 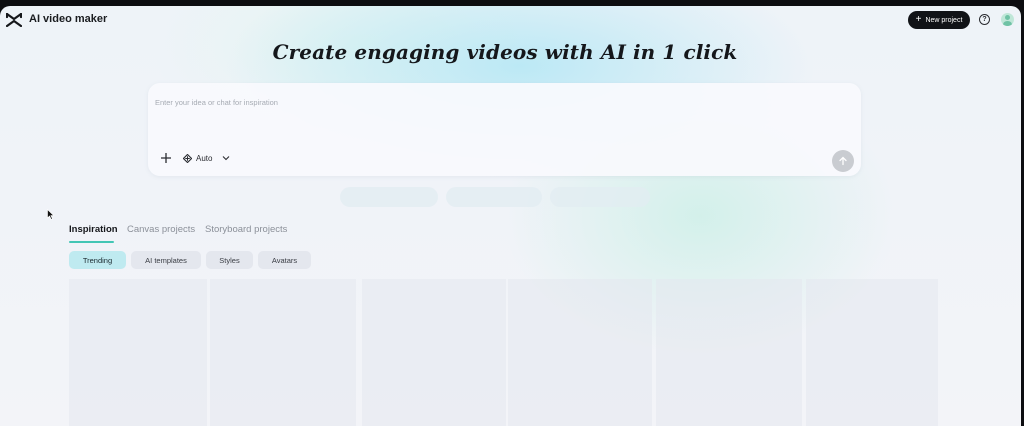 What do you see at coordinates (246, 229) in the screenshot?
I see `tab-storyboard-projects: Storyboard projects` at bounding box center [246, 229].